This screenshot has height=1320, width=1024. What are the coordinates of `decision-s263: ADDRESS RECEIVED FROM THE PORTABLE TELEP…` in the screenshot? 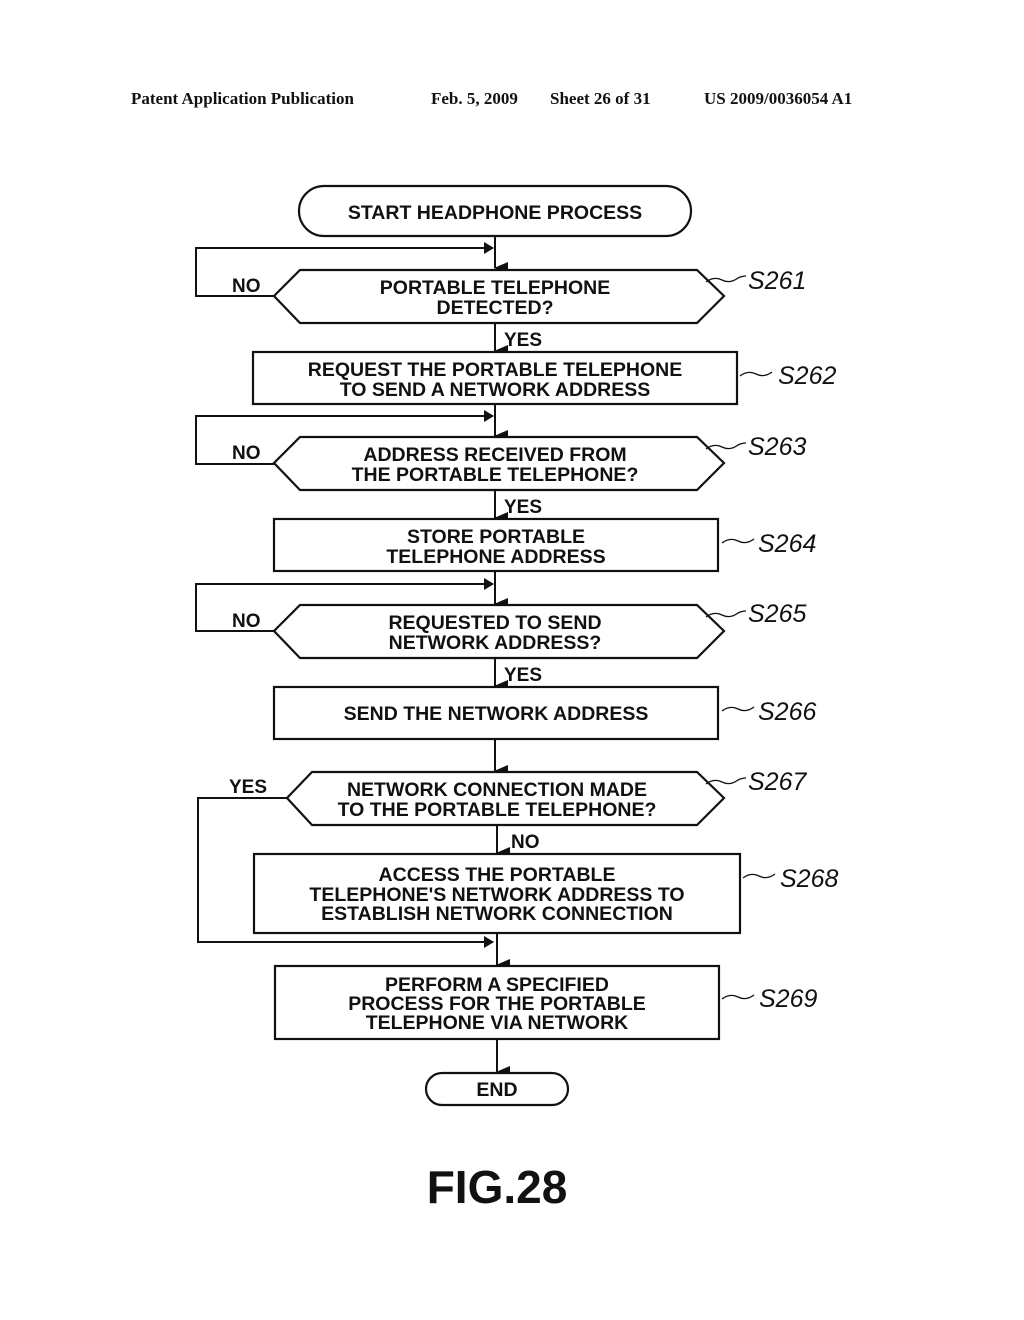 It's located at (519, 475).